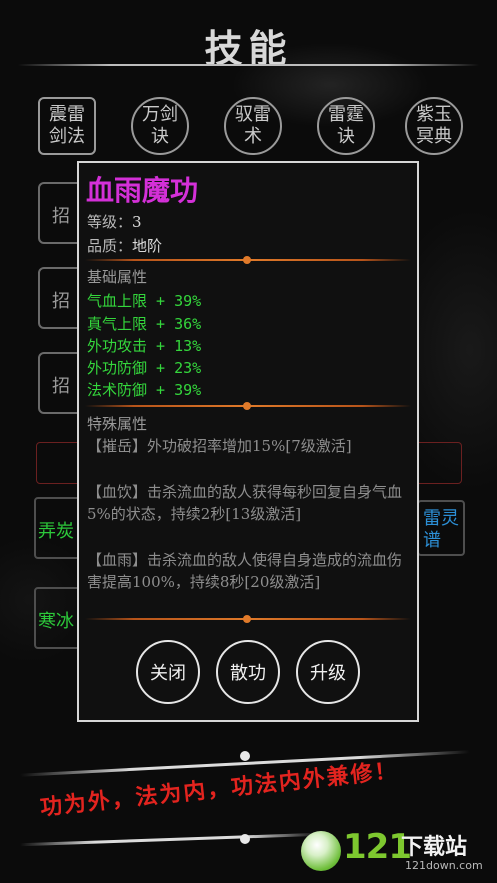 The height and width of the screenshot is (883, 497). What do you see at coordinates (144, 368) in the screenshot?
I see `stat-line: 外功防御 + 23%` at bounding box center [144, 368].